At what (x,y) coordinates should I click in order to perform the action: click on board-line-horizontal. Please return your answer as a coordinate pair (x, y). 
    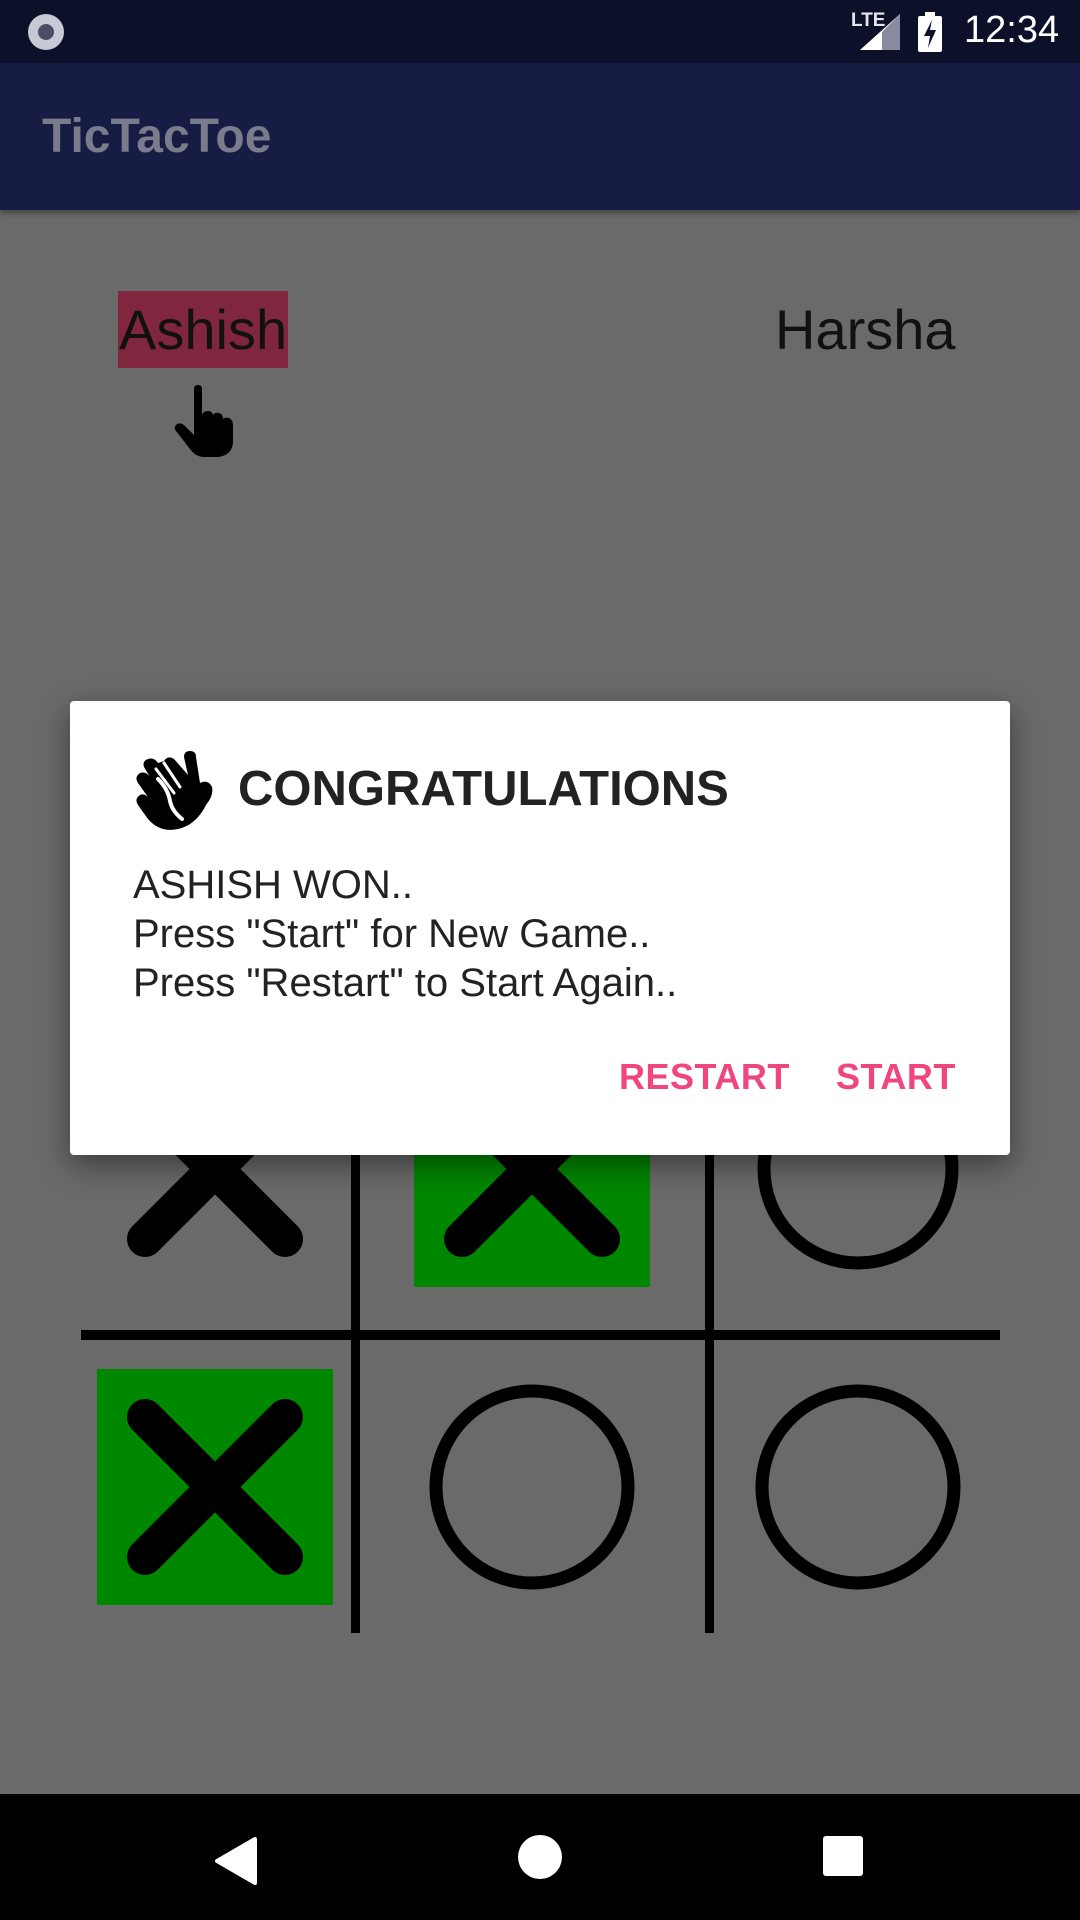
    Looking at the image, I should click on (540, 1335).